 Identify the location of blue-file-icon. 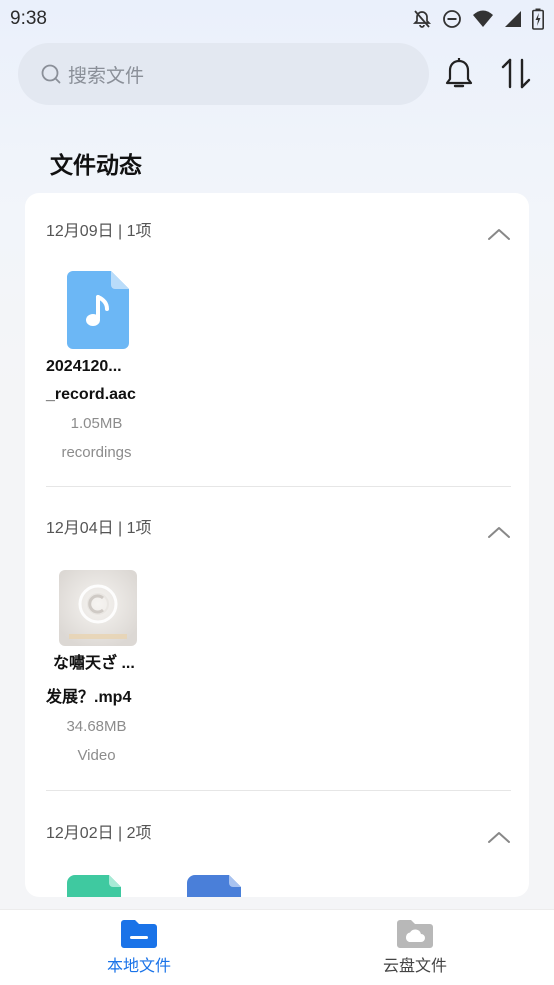
(214, 886).